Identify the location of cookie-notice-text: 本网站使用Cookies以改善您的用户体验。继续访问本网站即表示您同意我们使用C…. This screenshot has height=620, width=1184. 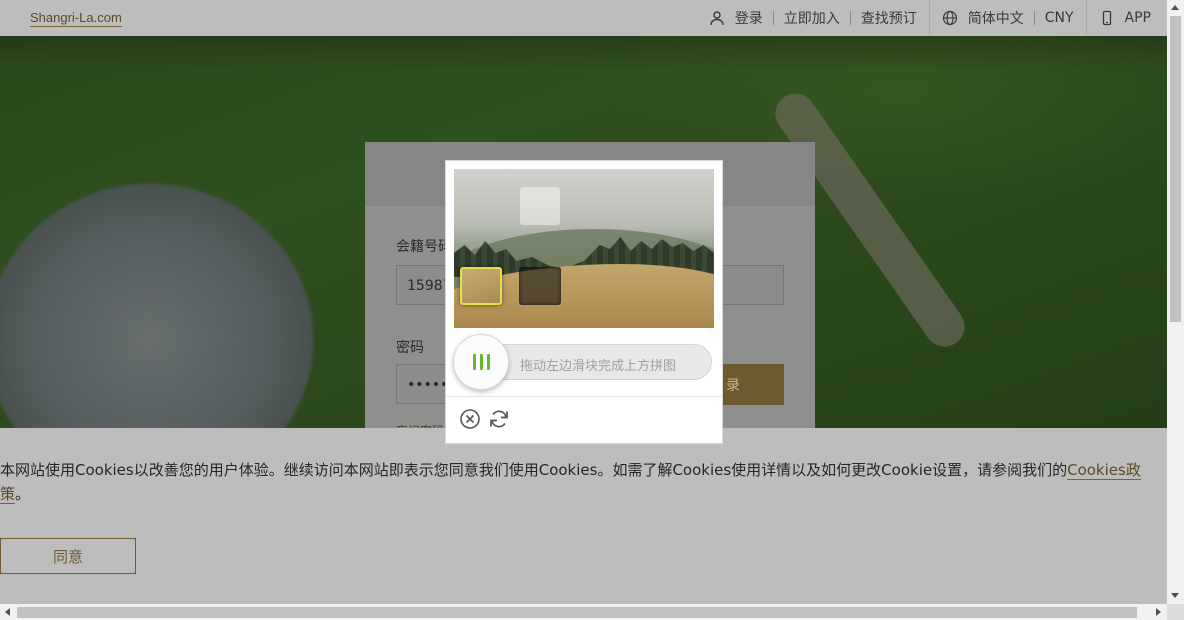
(580, 482).